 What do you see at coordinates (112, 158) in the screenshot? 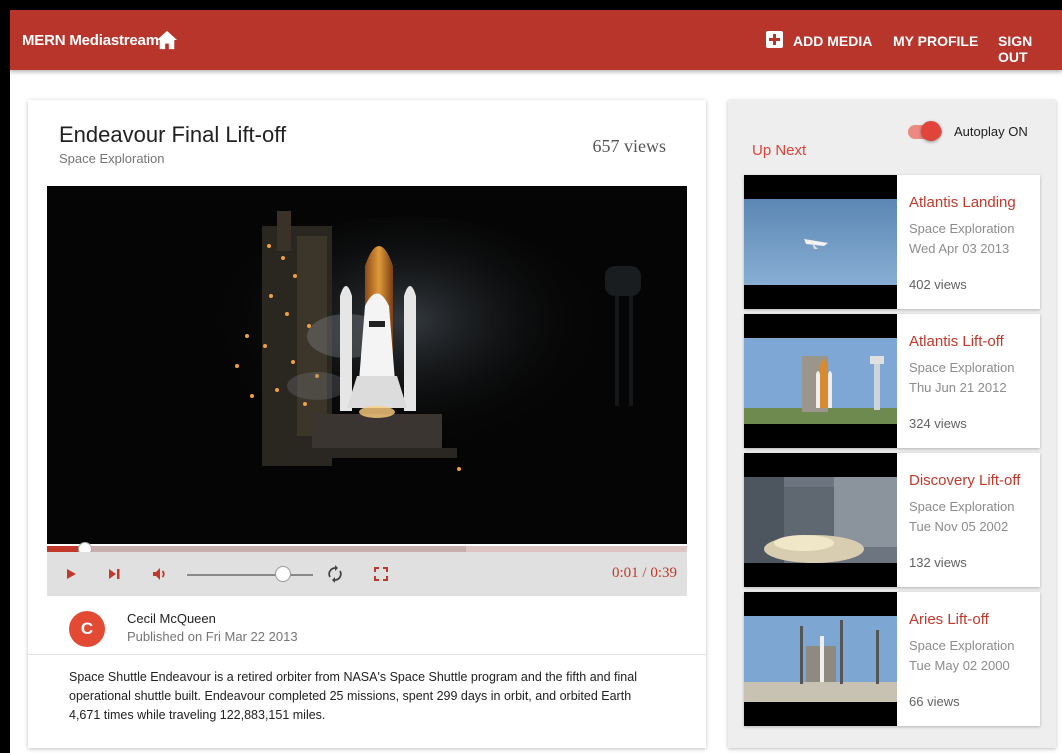
I see `media-genre: Space Exploration` at bounding box center [112, 158].